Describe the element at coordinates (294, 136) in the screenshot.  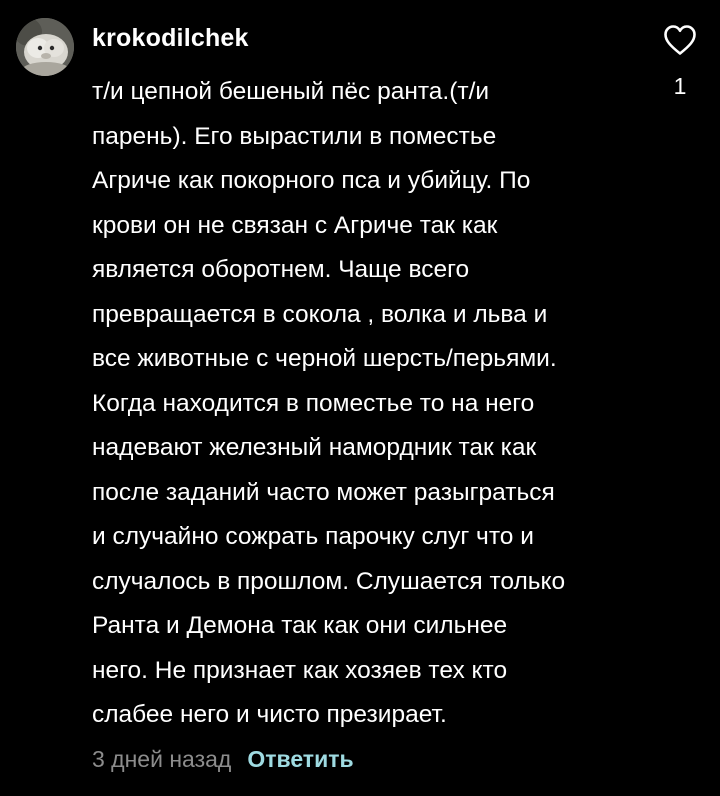
I see `comment-line: парень). Его вырастили в поместье` at that location.